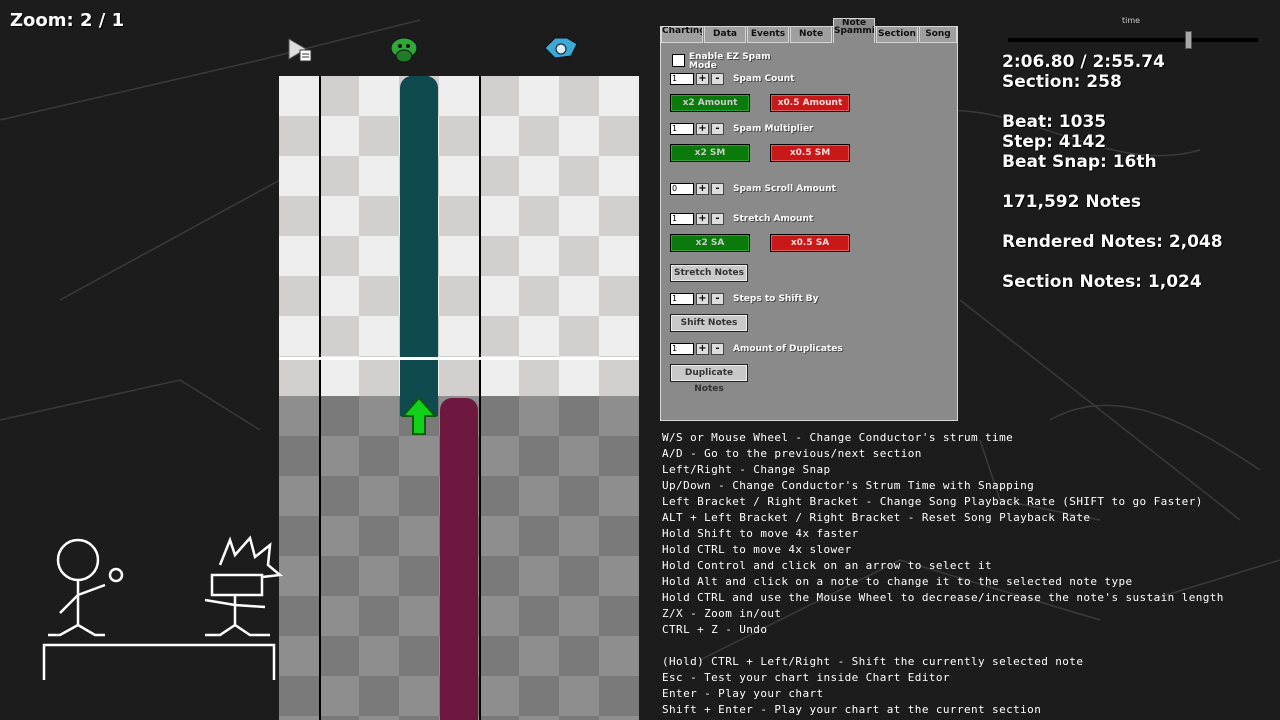 This screenshot has width=1280, height=720. I want to click on stretch-half-button: x0.5 SA, so click(810, 243).